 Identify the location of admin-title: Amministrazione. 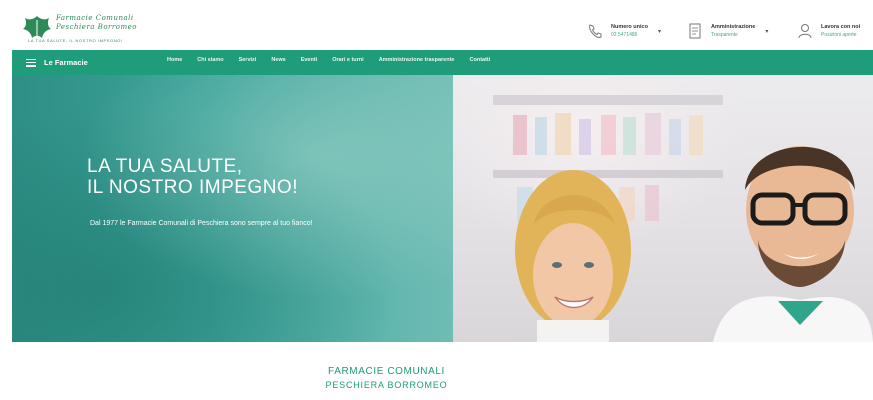
(733, 27).